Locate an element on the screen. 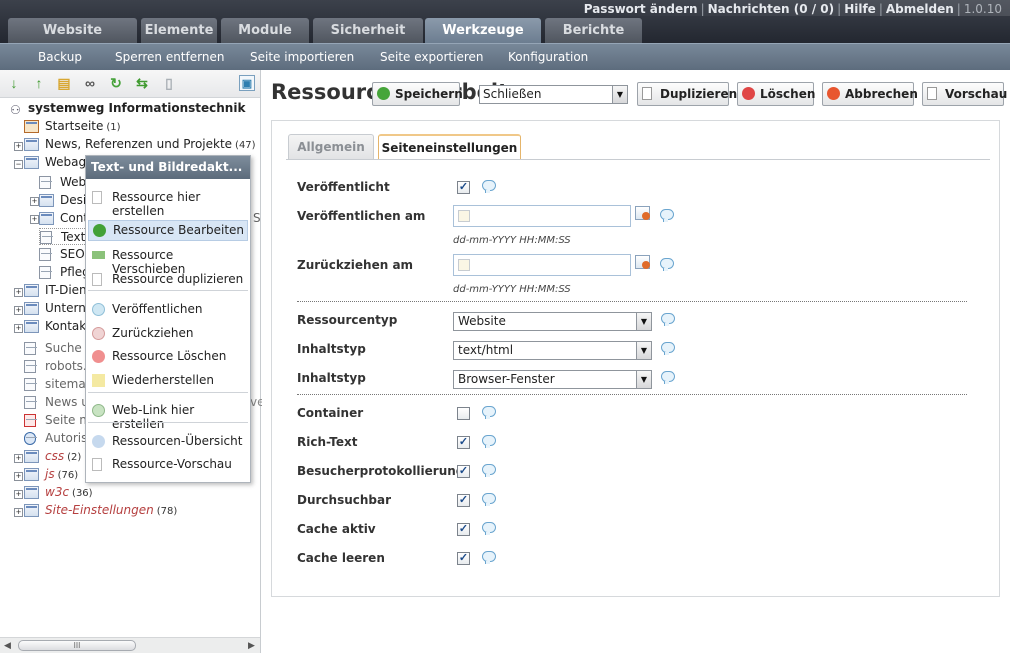 The width and height of the screenshot is (1010, 653). tree-node-autorisierung: Autorisi is located at coordinates (57, 438).